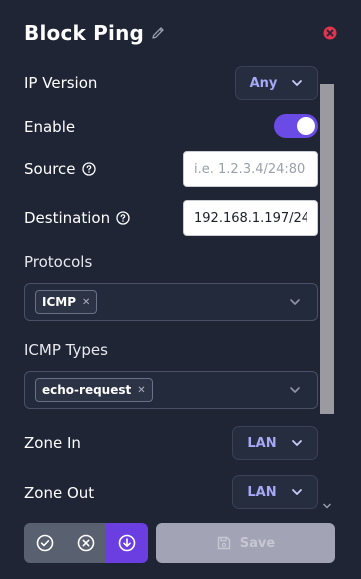 The height and width of the screenshot is (579, 361). I want to click on panel-title: Block Ping, so click(84, 33).